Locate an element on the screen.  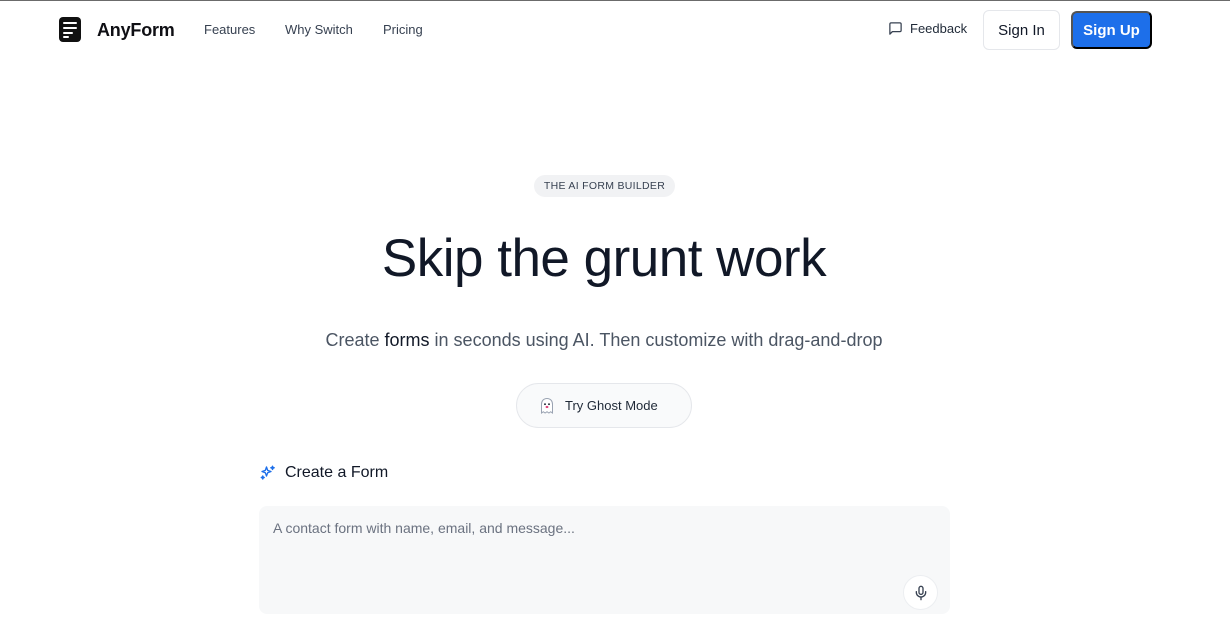
voice-input-button is located at coordinates (920, 592).